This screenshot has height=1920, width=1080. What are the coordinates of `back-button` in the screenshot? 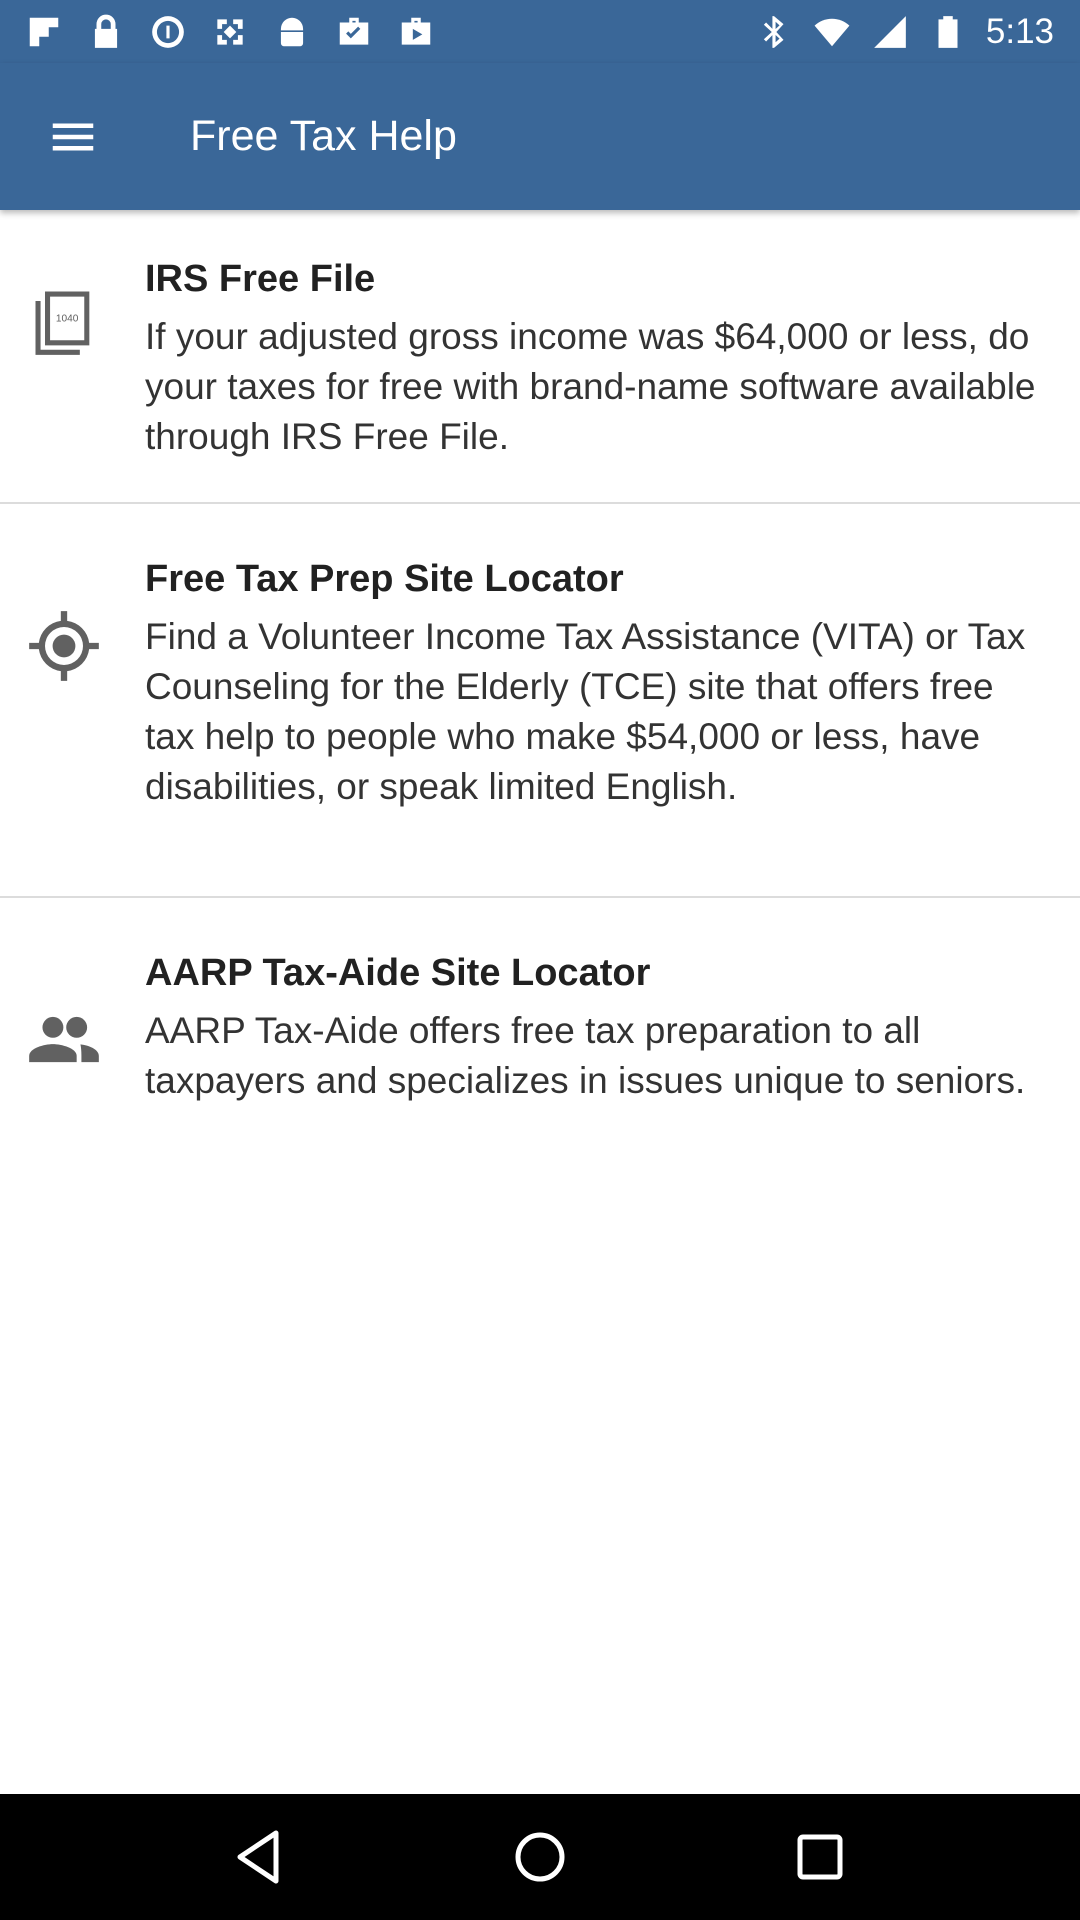 It's located at (260, 1857).